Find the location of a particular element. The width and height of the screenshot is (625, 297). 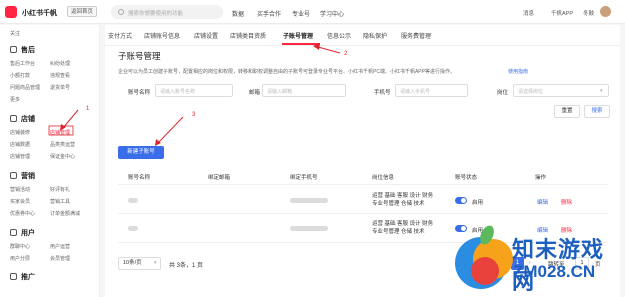

tab-account-info: 店铺账号信息 is located at coordinates (162, 35).